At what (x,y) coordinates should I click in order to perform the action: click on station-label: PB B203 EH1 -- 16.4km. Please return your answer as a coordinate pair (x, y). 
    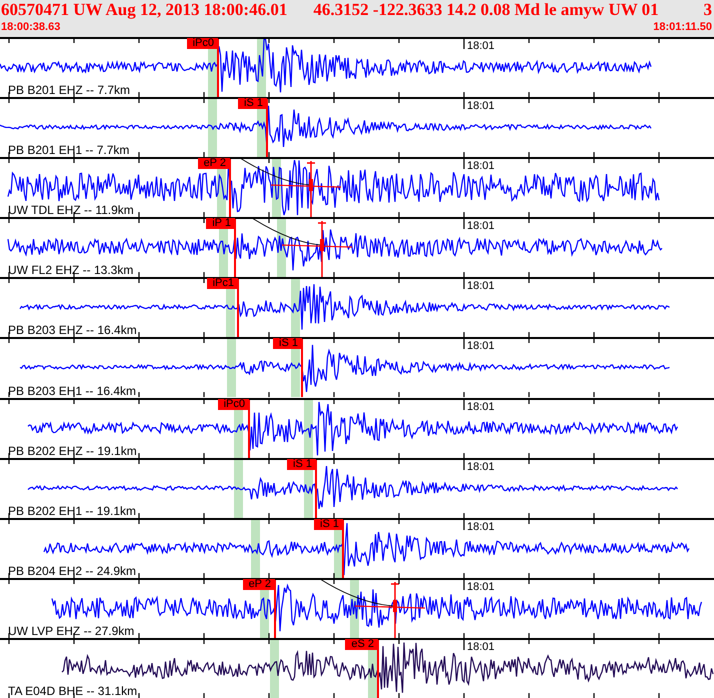
    Looking at the image, I should click on (72, 391).